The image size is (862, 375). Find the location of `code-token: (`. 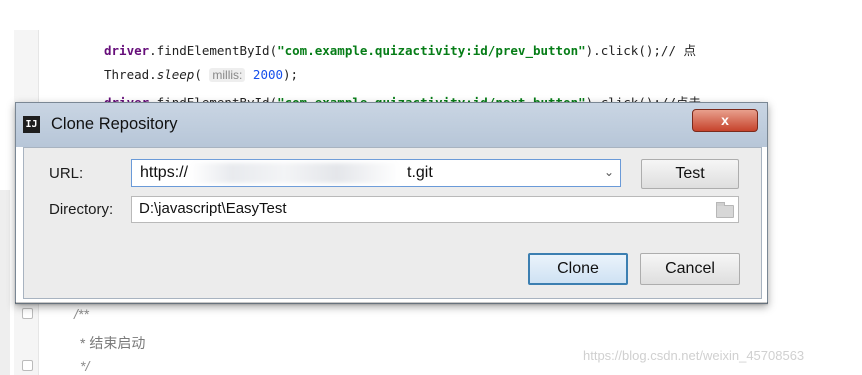

code-token: ( is located at coordinates (198, 74).